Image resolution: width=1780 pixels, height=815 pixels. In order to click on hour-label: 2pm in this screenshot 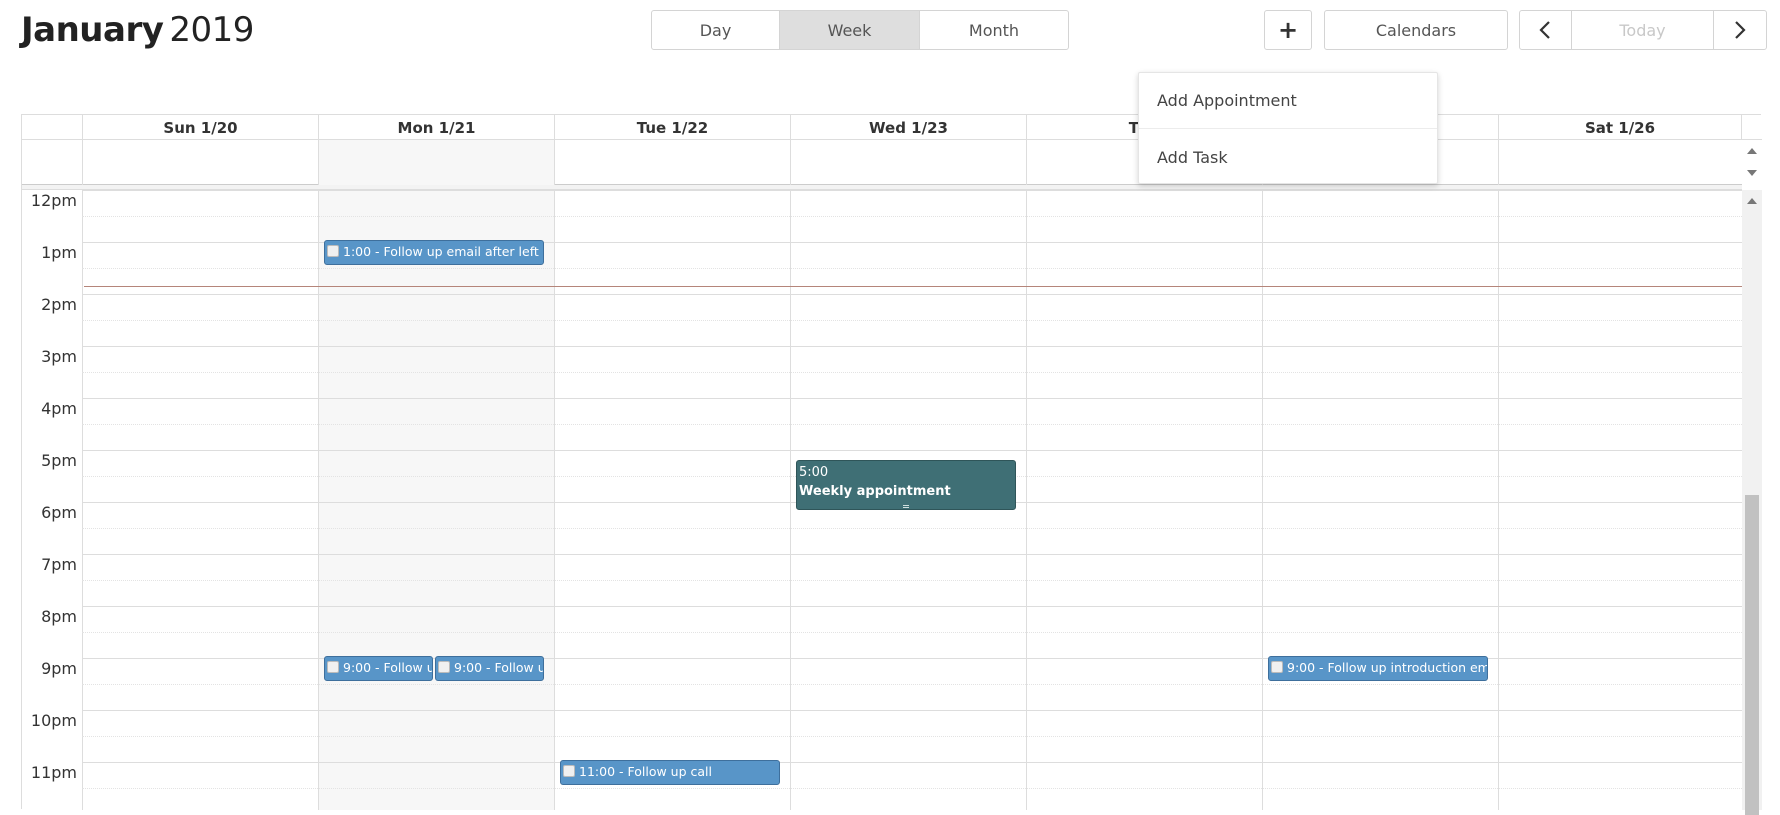, I will do `click(59, 304)`.